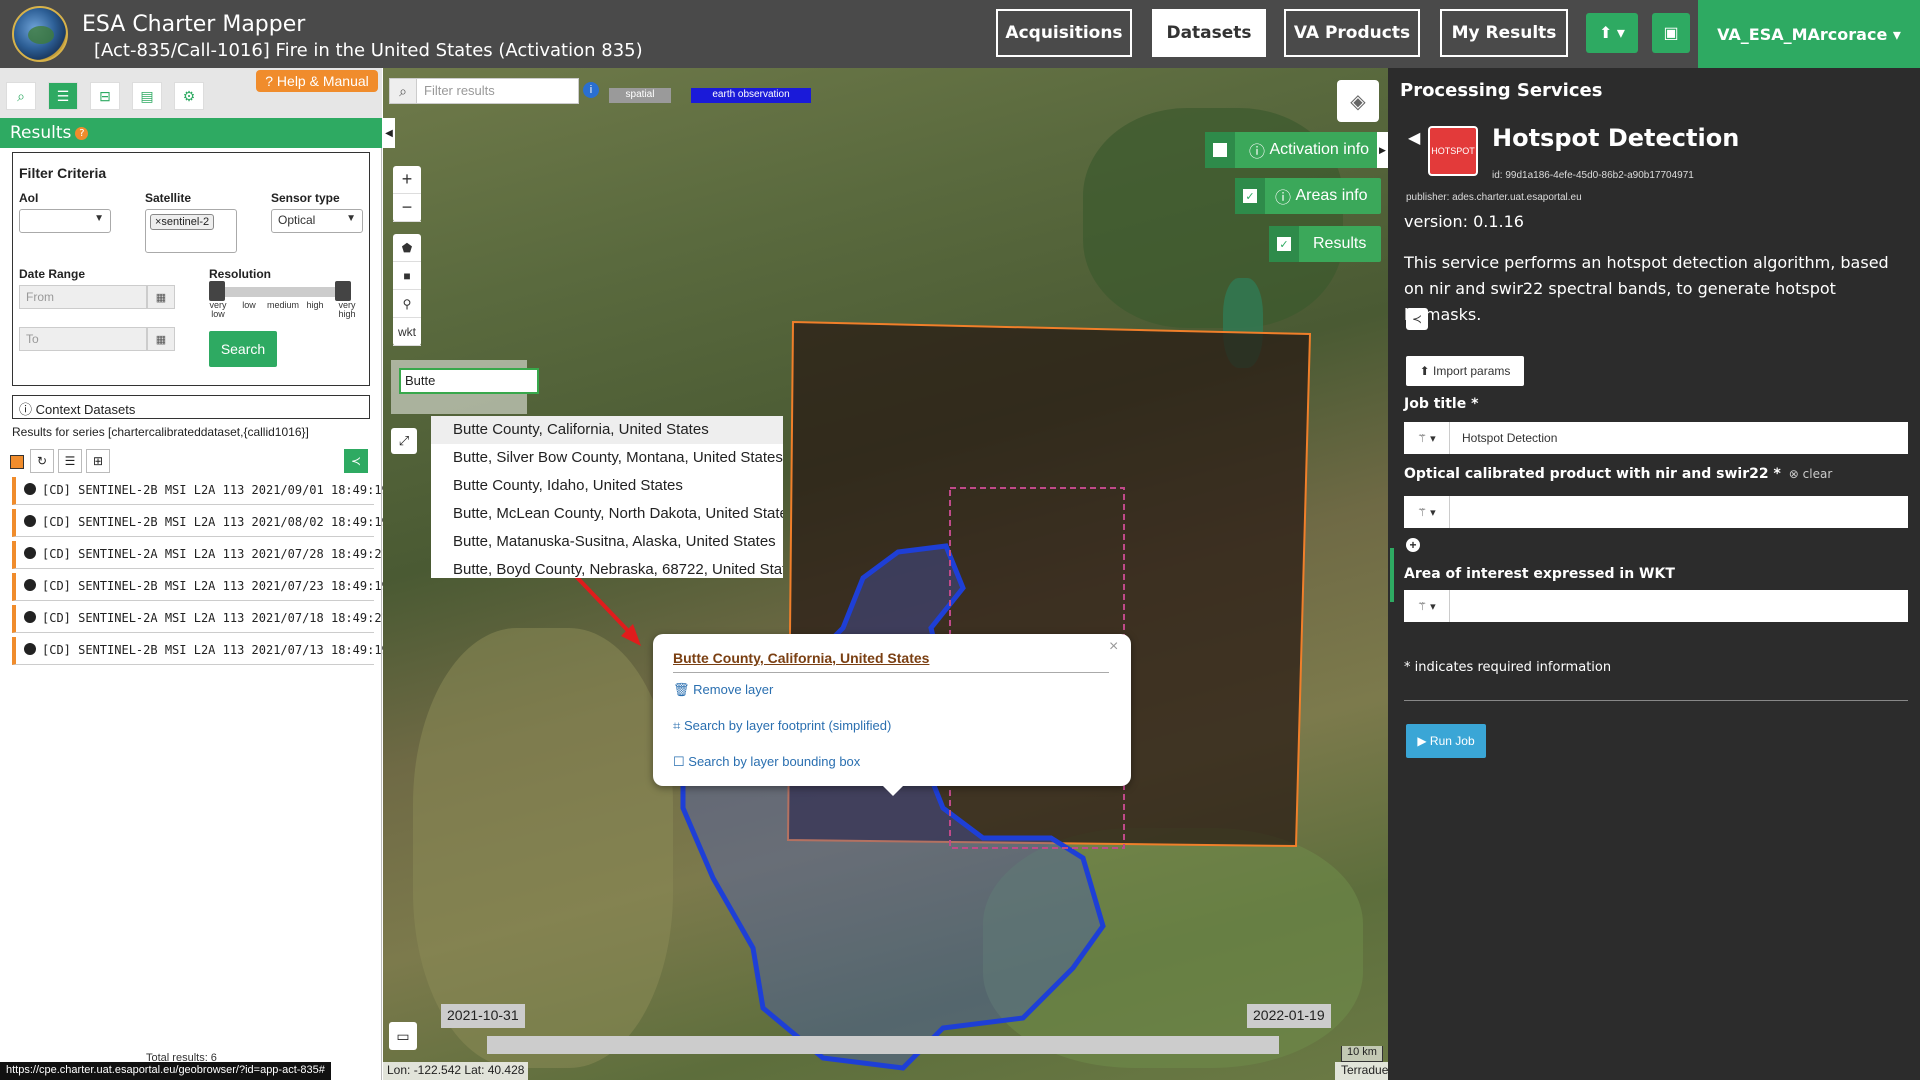  I want to click on select-all-checkbox, so click(17, 462).